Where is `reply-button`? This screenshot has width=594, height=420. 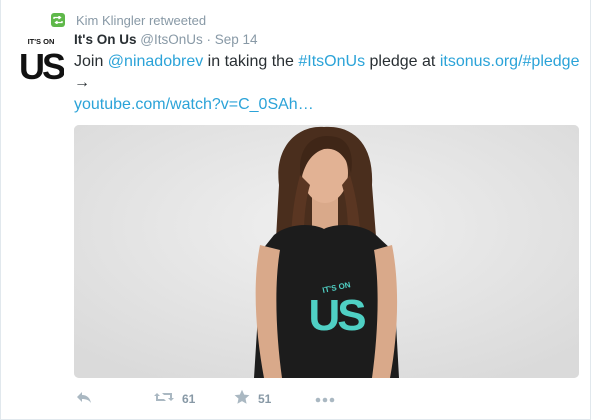 reply-button is located at coordinates (84, 399).